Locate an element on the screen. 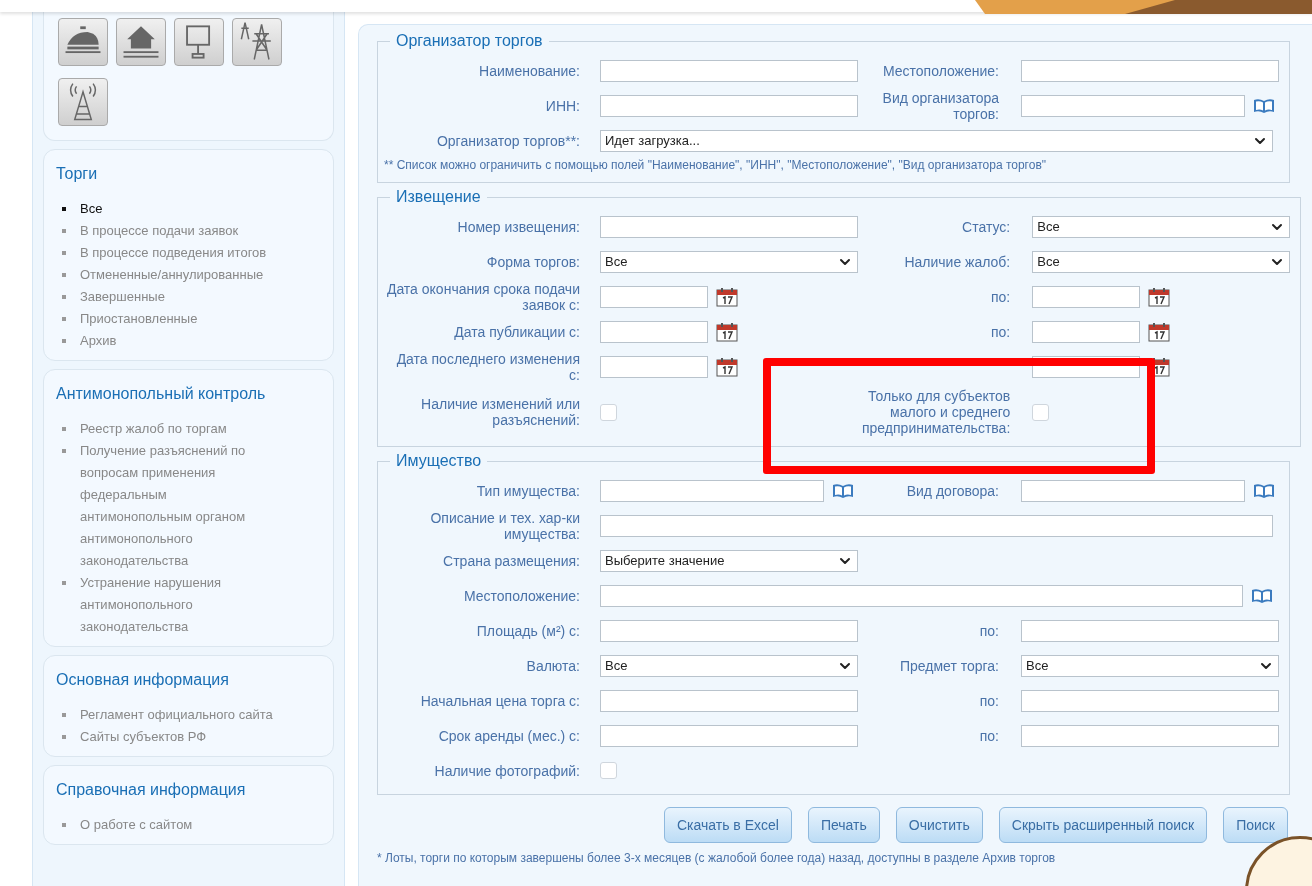 The width and height of the screenshot is (1312, 886). field-label: Страна размещения: is located at coordinates (511, 560).